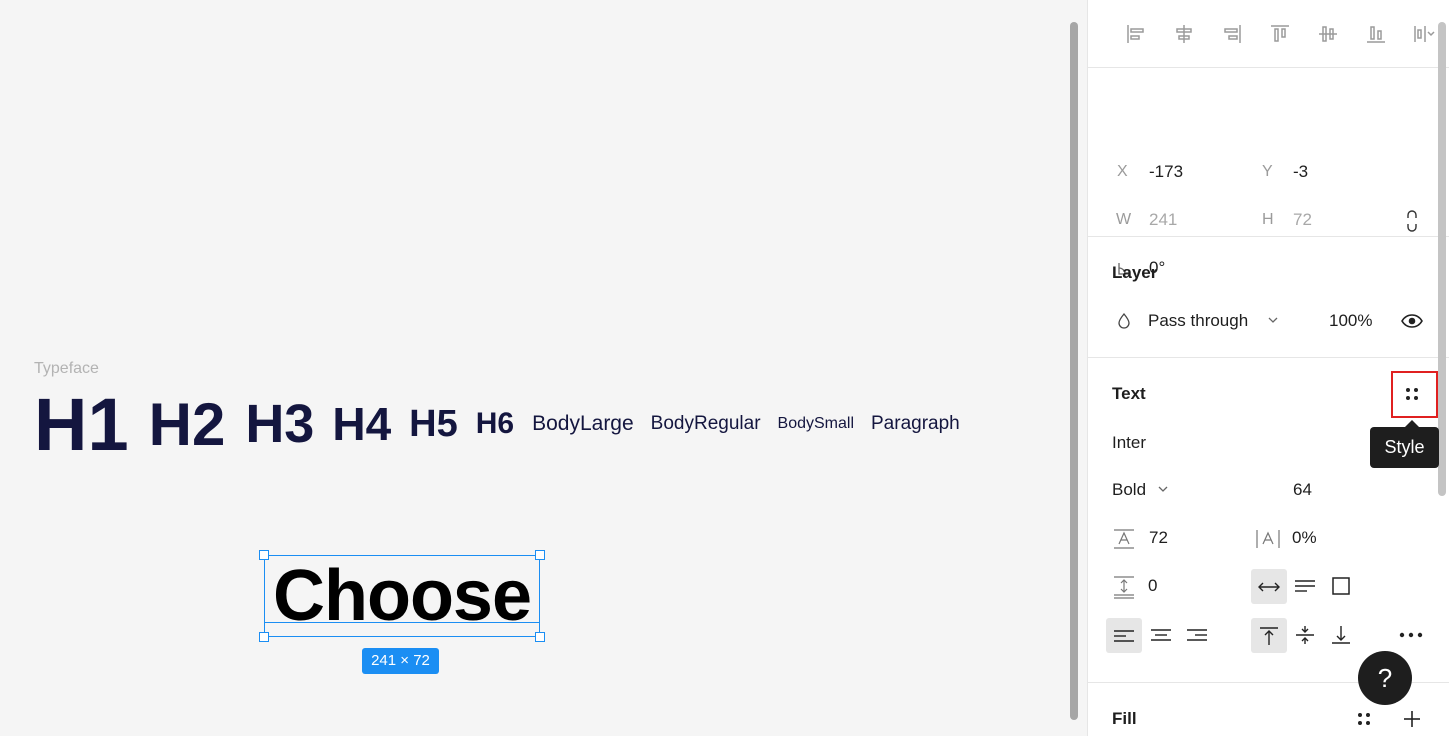 The width and height of the screenshot is (1449, 736). What do you see at coordinates (583, 424) in the screenshot?
I see `style-body-large: BodyLarge` at bounding box center [583, 424].